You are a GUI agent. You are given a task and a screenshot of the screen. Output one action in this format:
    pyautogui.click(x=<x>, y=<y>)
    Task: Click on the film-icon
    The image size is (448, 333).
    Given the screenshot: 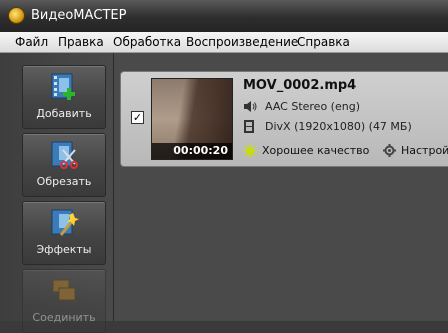 What is the action you would take?
    pyautogui.click(x=249, y=126)
    